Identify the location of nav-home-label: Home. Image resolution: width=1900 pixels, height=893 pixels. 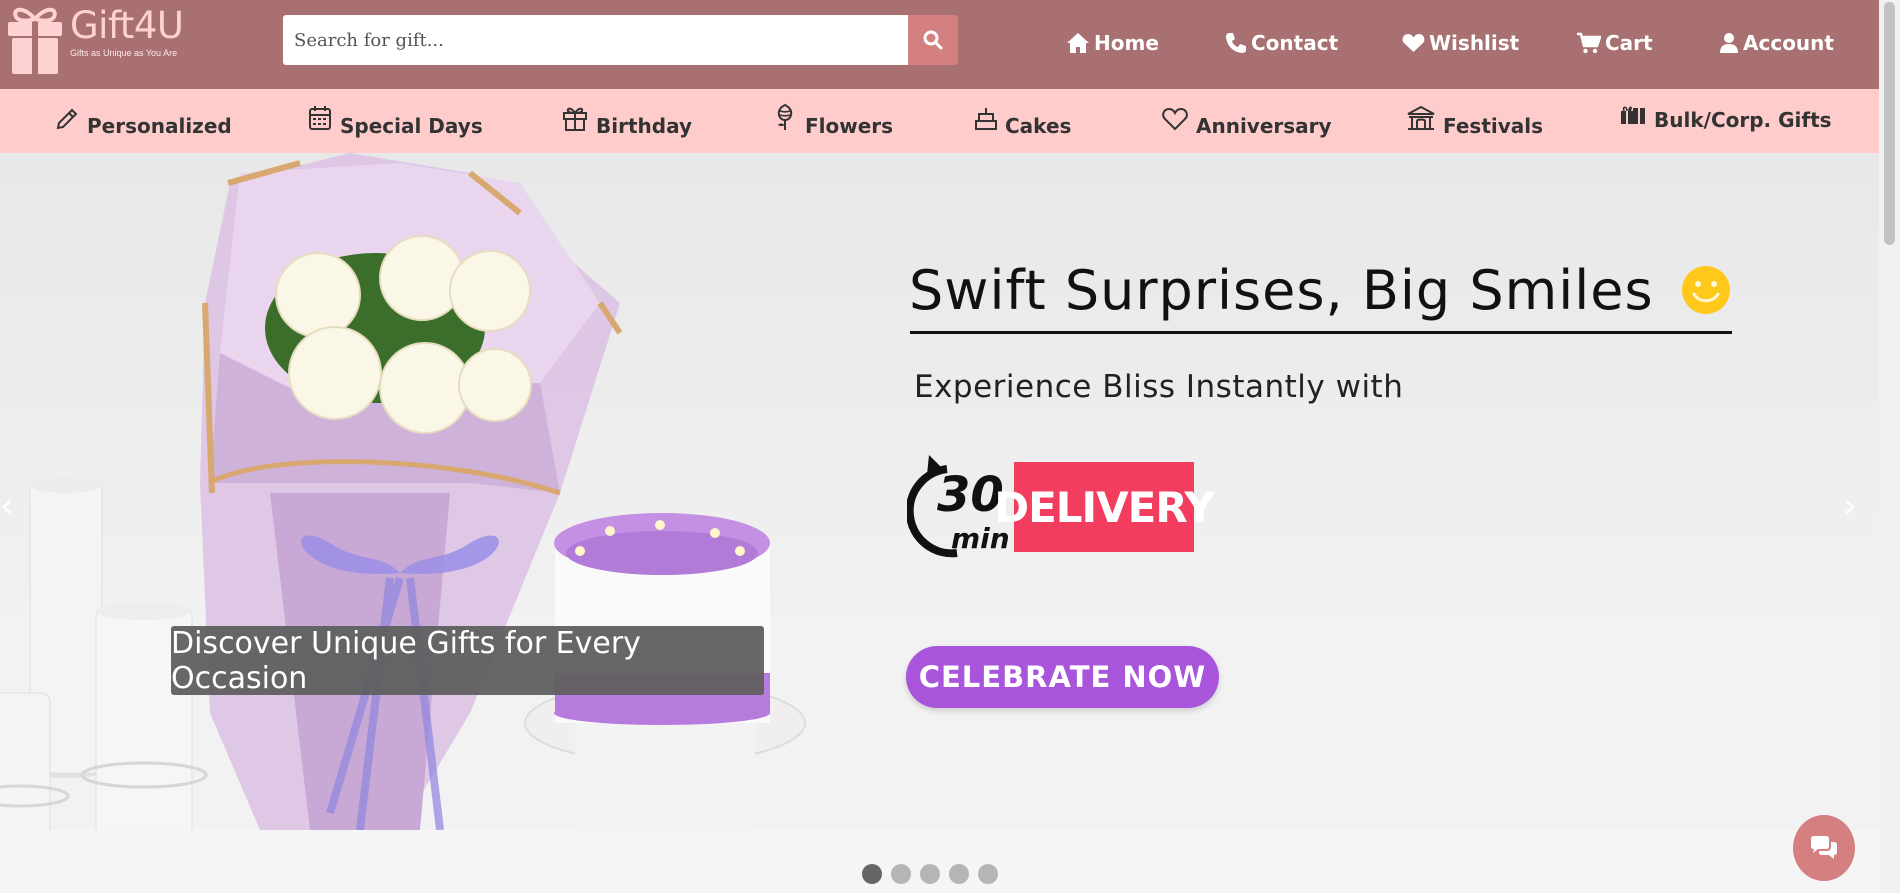
(1126, 43).